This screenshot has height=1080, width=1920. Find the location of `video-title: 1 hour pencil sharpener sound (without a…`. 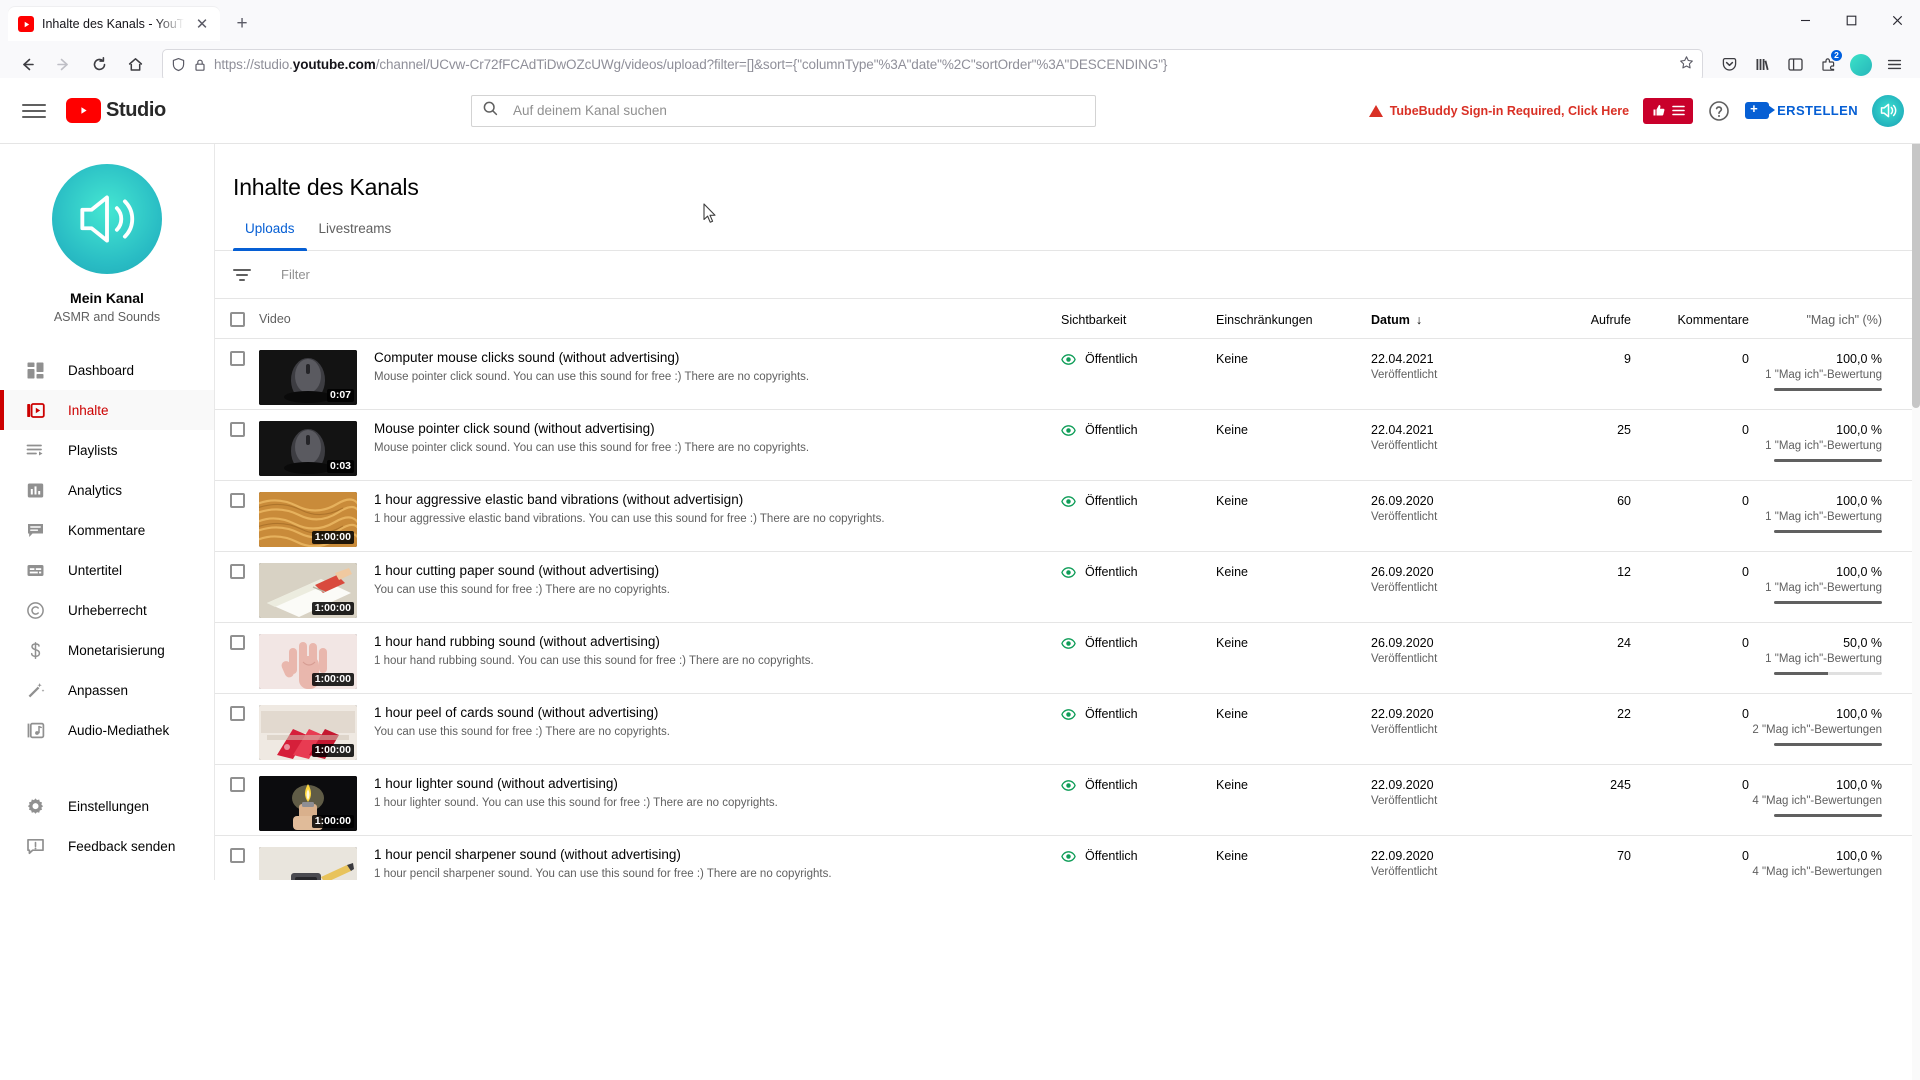

video-title: 1 hour pencil sharpener sound (without a… is located at coordinates (711, 855).